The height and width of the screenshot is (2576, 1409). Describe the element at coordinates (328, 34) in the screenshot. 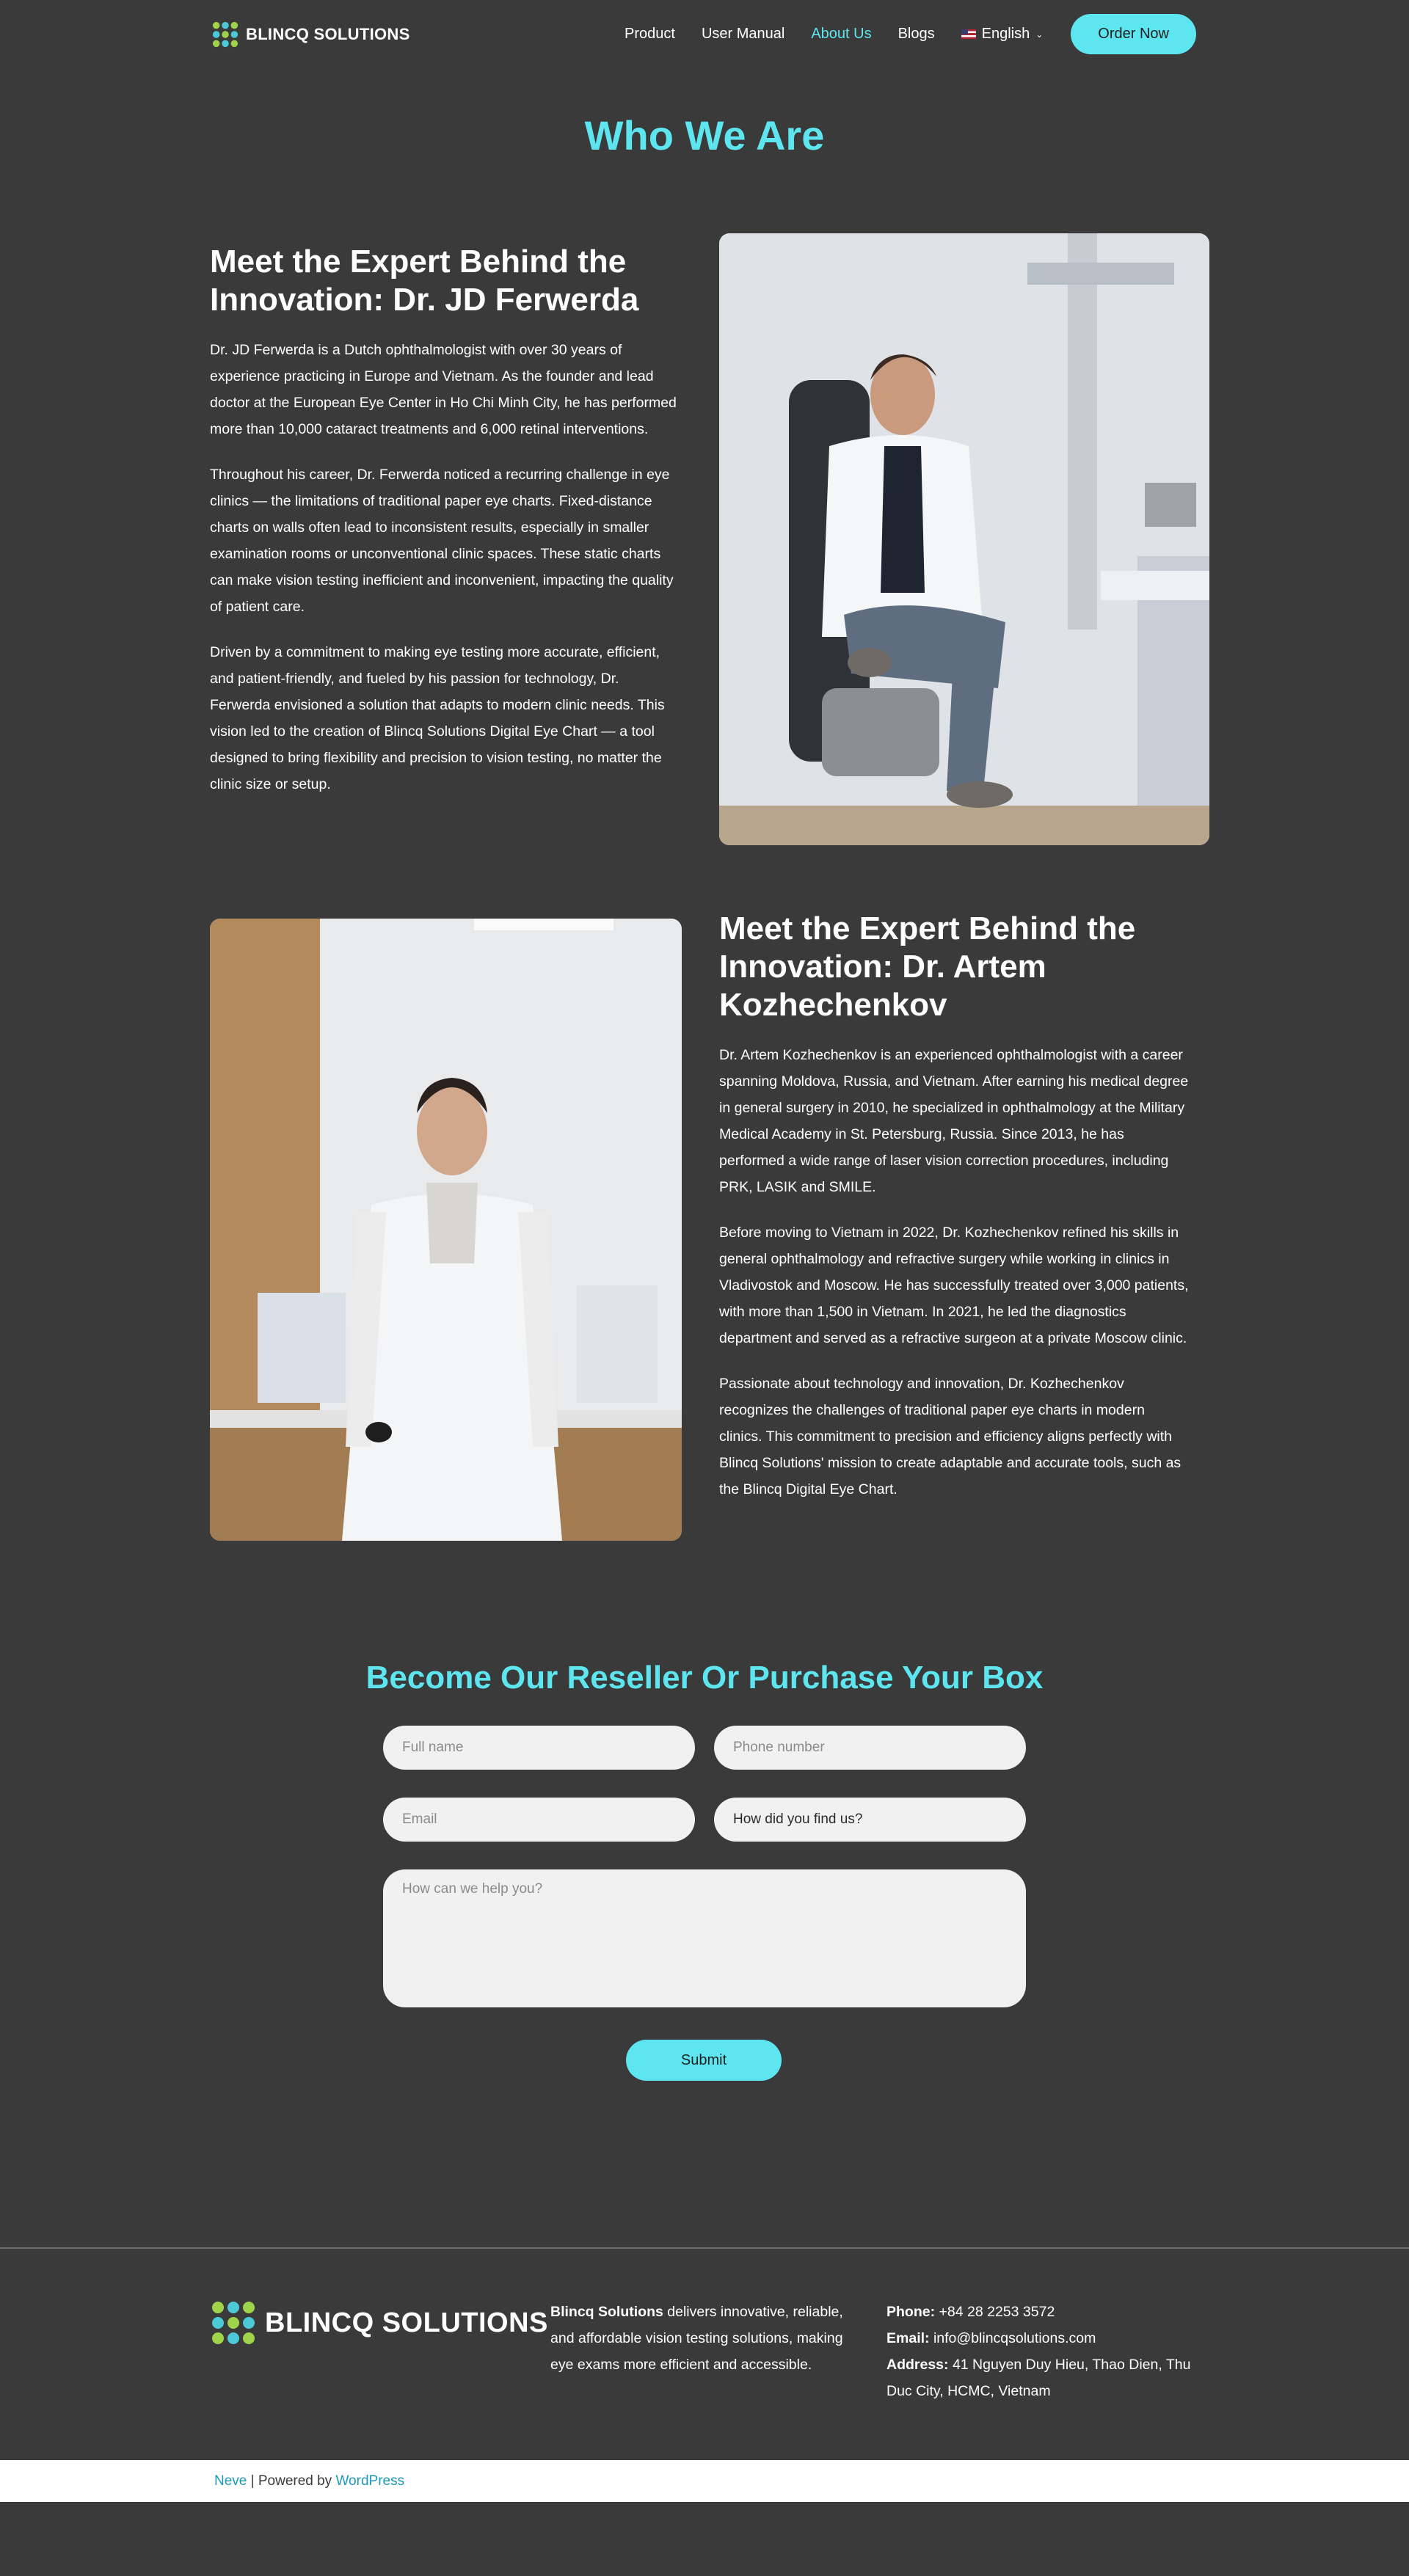

I see `logo-text: BLINCQ SOLUTIONS` at that location.